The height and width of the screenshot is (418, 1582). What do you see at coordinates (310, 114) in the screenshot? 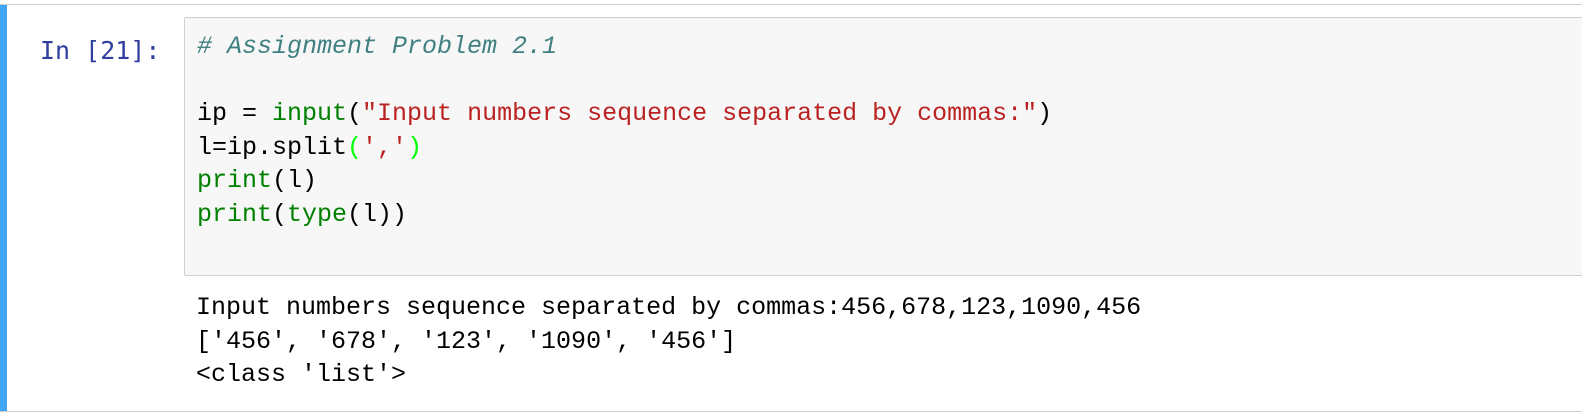
I see `code-builtin-input: input` at bounding box center [310, 114].